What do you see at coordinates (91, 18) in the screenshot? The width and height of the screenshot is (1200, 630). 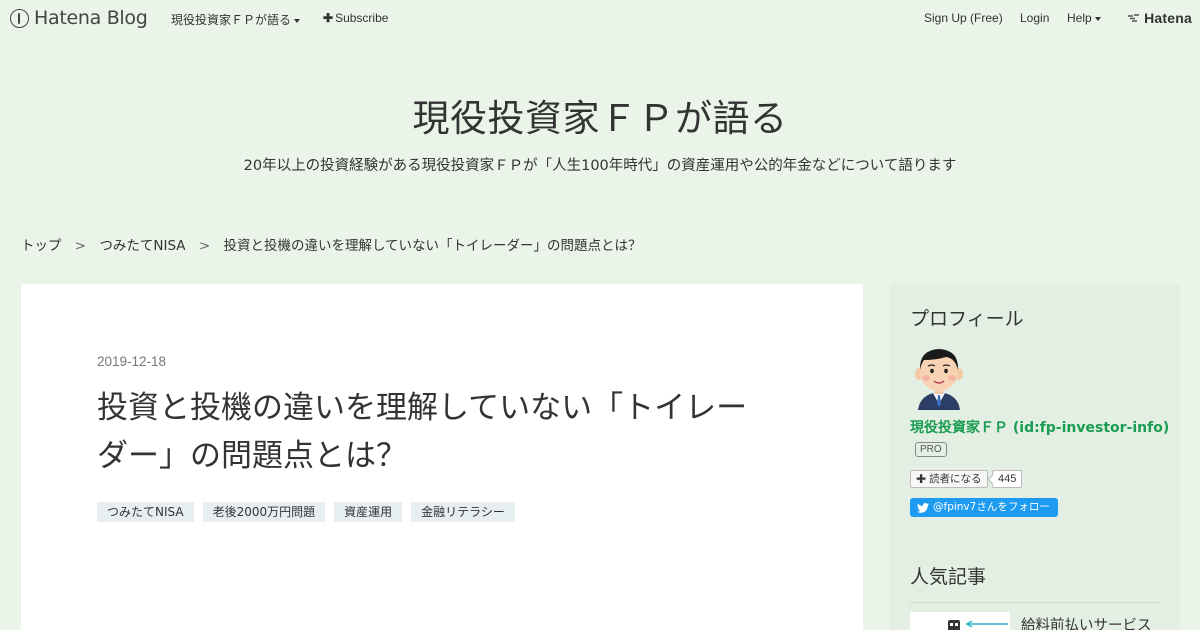 I see `logo-text: Hatena Blog` at bounding box center [91, 18].